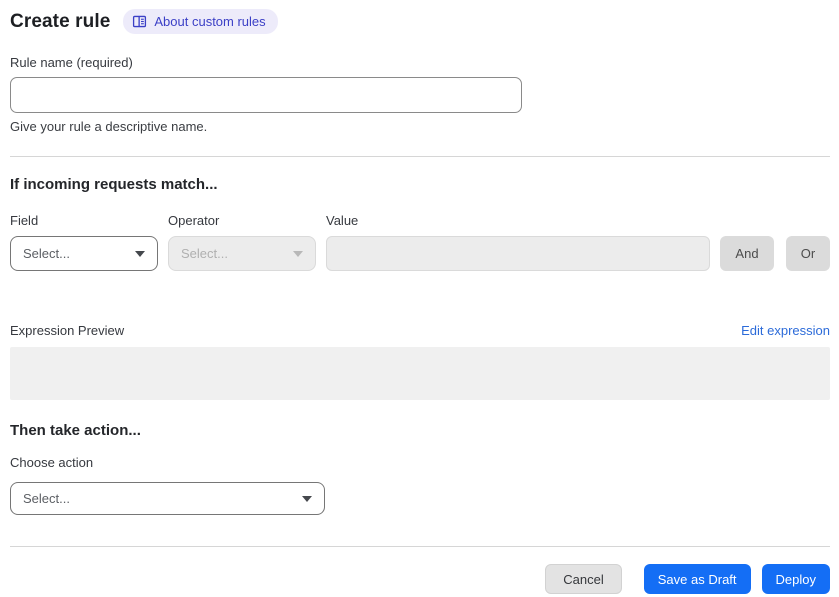  What do you see at coordinates (518, 253) in the screenshot?
I see `value-input` at bounding box center [518, 253].